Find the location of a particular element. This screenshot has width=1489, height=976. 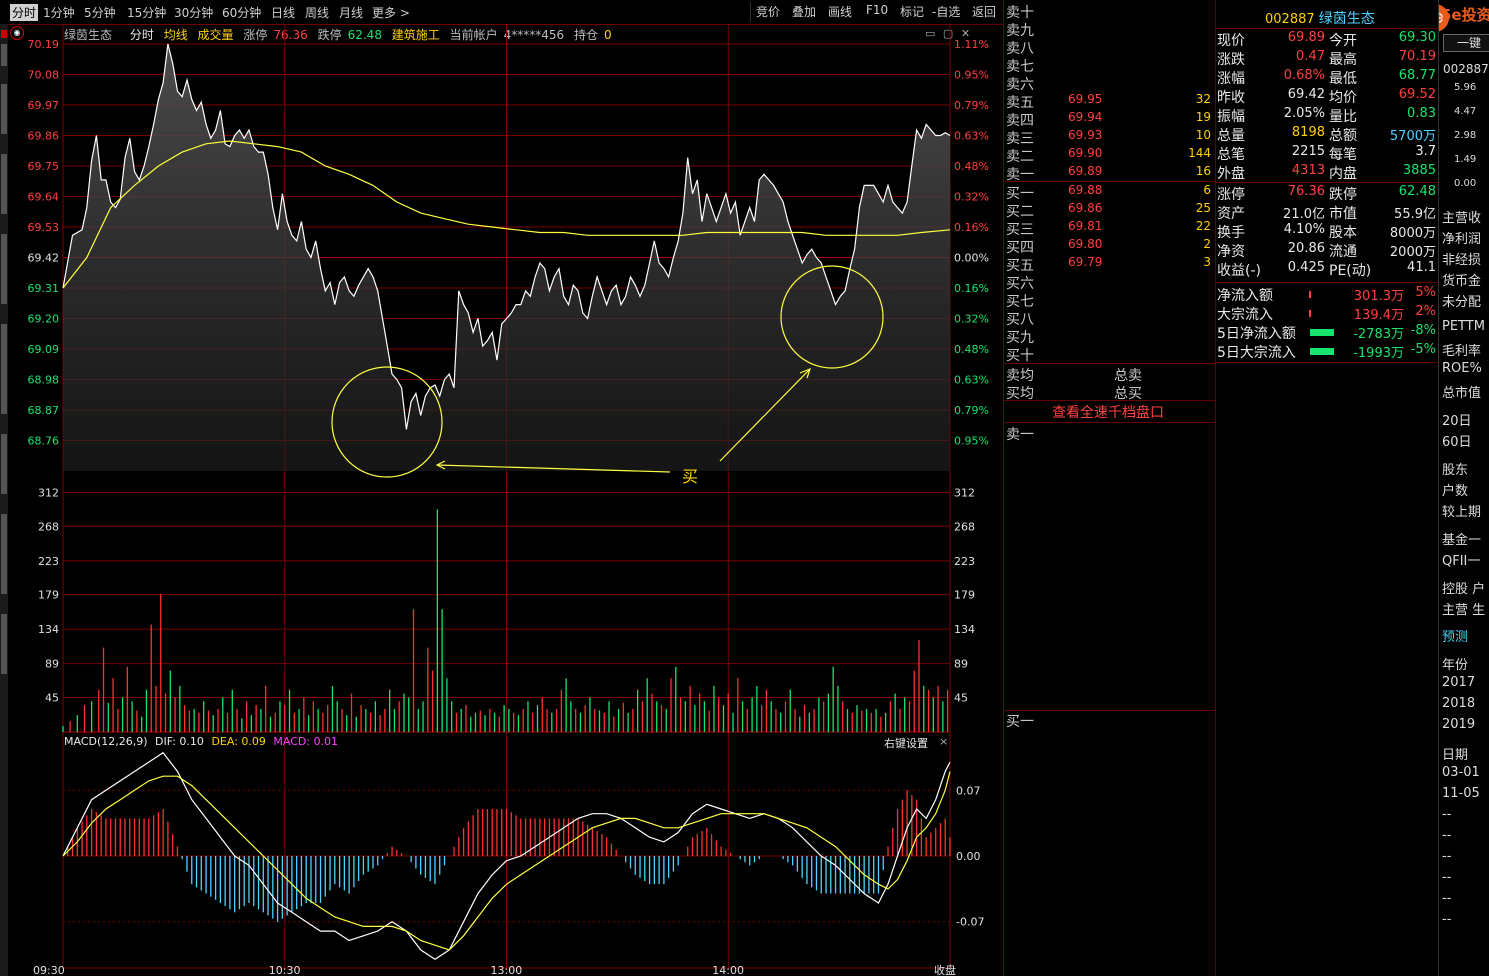

f10-side-item: QFII一 is located at coordinates (1461, 559).